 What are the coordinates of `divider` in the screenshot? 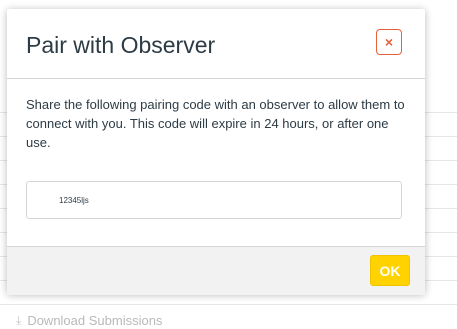 It's located at (228, 304).